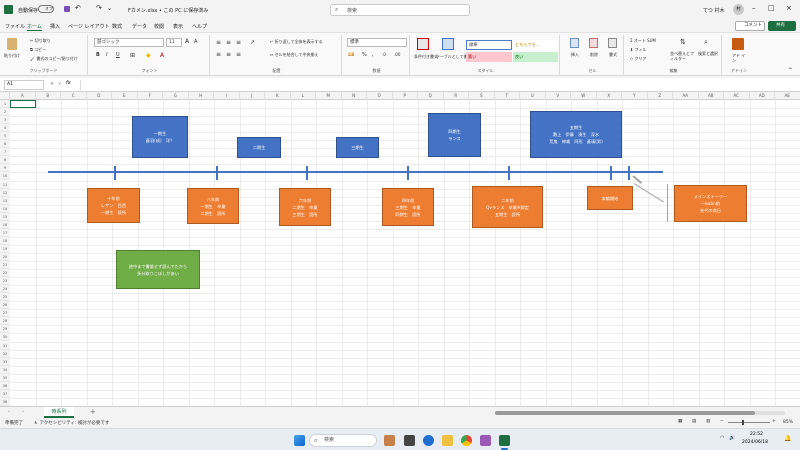 The width and height of the screenshot is (800, 450). Describe the element at coordinates (5, 176) in the screenshot. I see `row-header: 10` at that location.